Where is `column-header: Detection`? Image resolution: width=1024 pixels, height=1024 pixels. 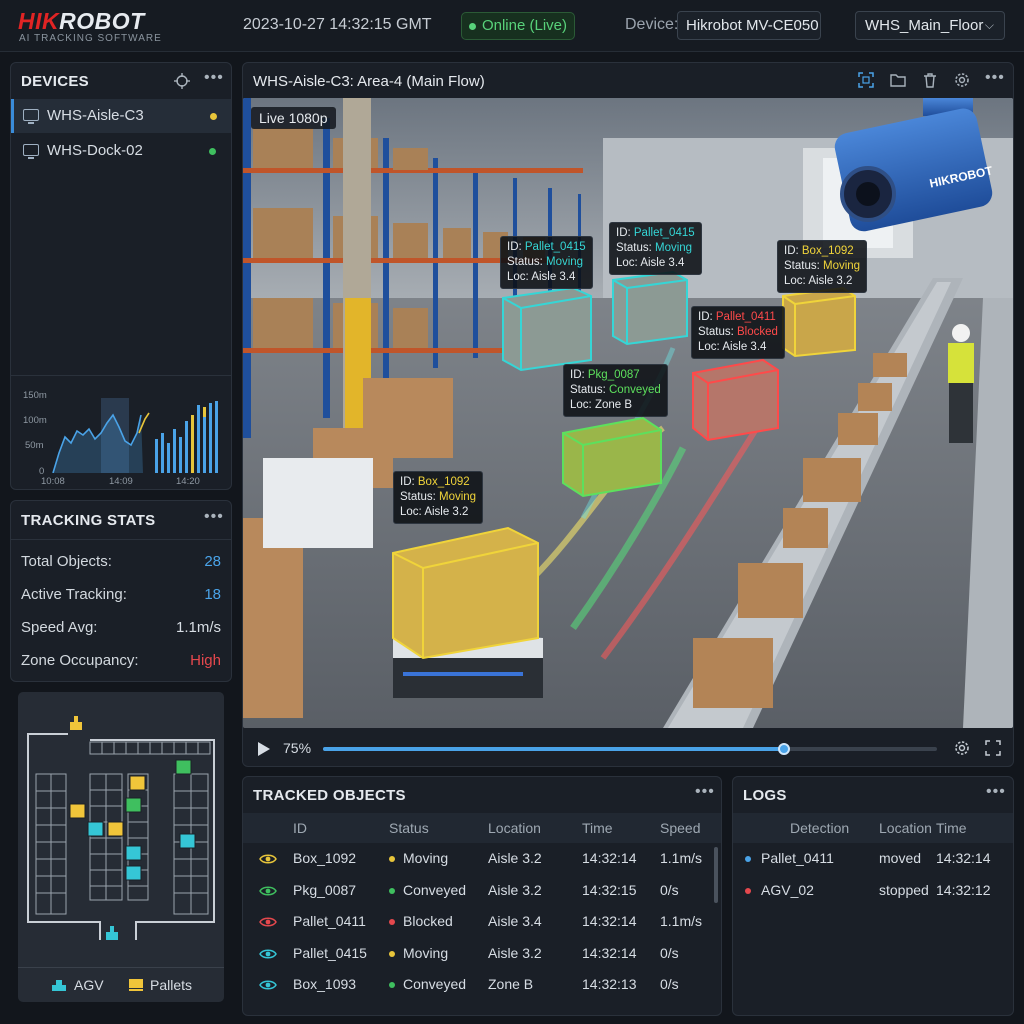 column-header: Detection is located at coordinates (819, 828).